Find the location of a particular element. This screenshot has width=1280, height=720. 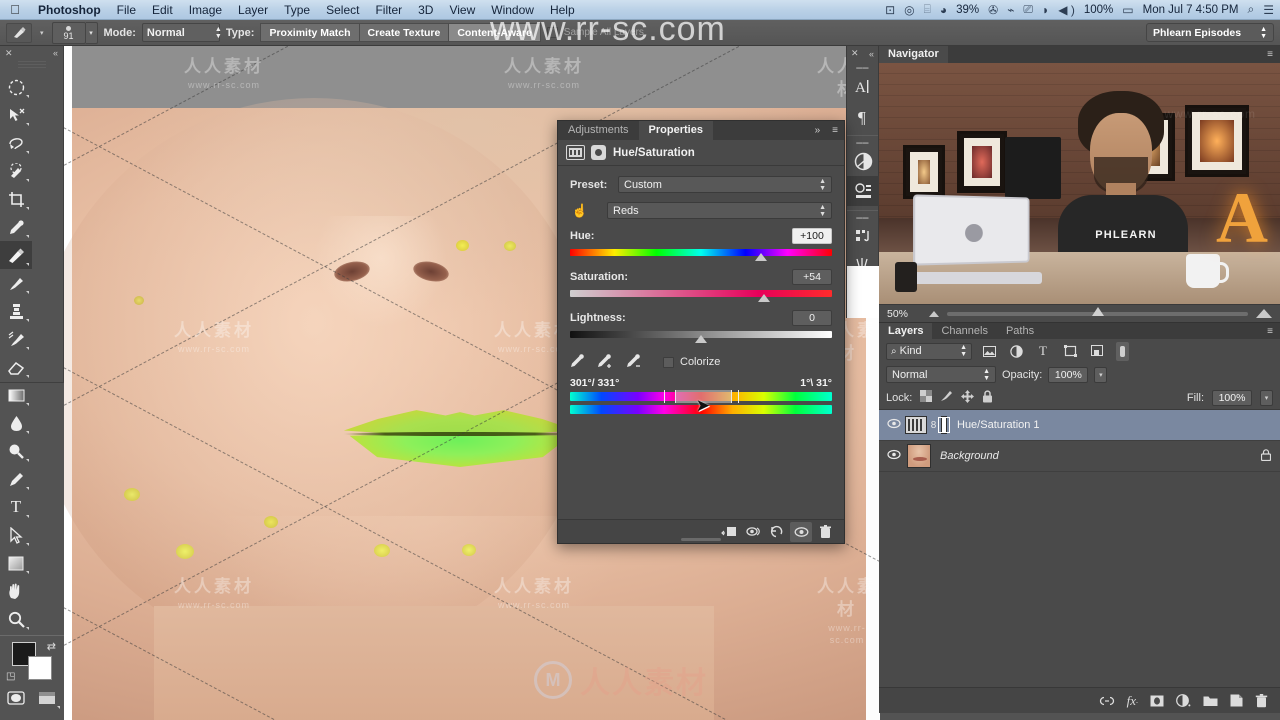

eyedropper-add-icon is located at coordinates (605, 362).